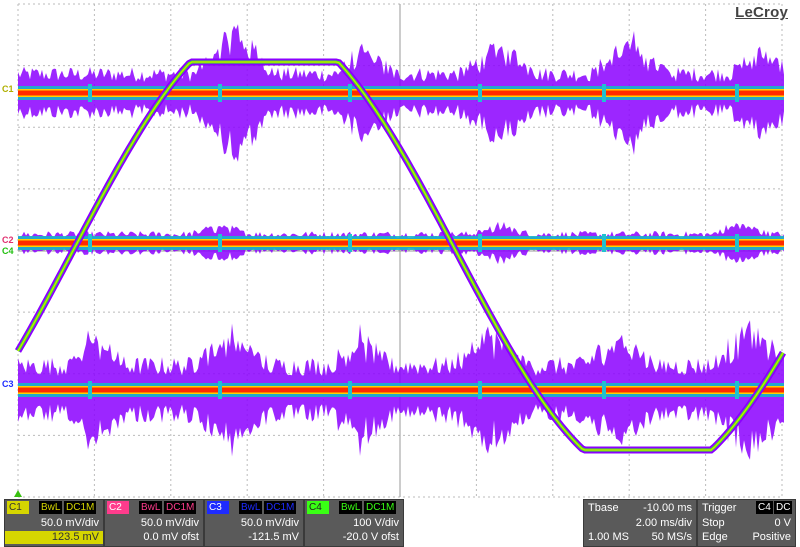 This screenshot has height=547, width=800. I want to click on timebase-scale: 2.00 ms/div, so click(663, 523).